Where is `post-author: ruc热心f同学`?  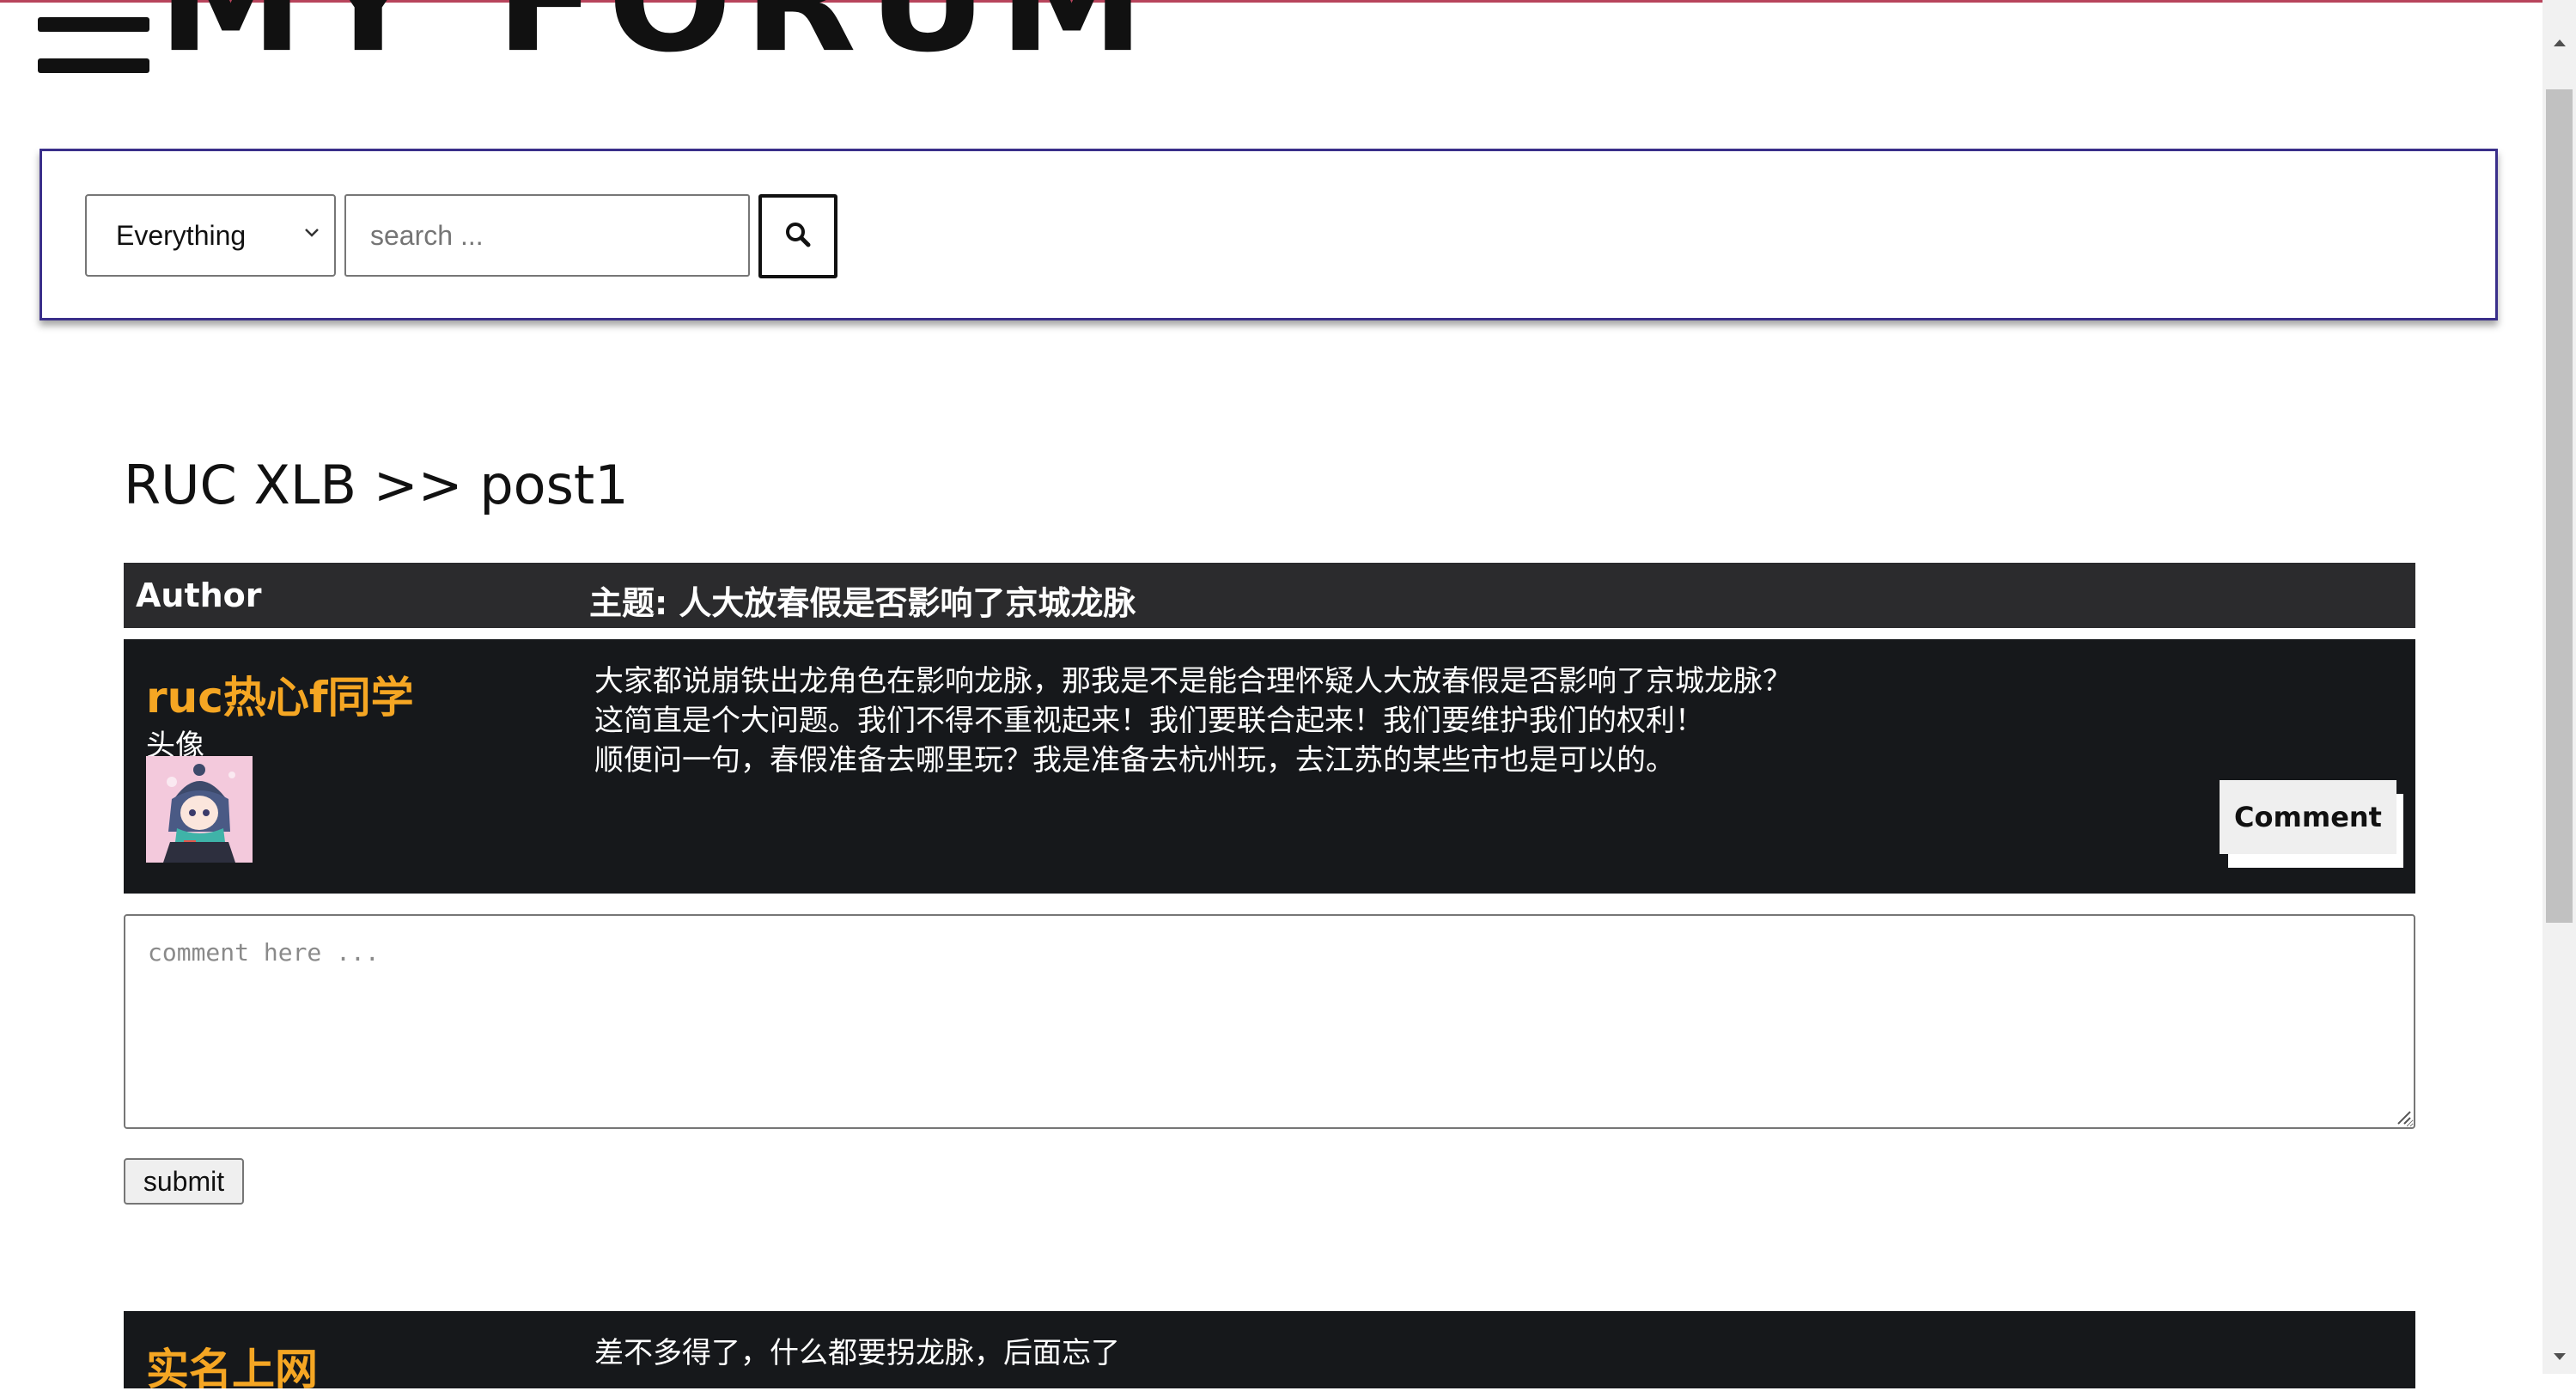
post-author: ruc热心f同学 is located at coordinates (280, 694).